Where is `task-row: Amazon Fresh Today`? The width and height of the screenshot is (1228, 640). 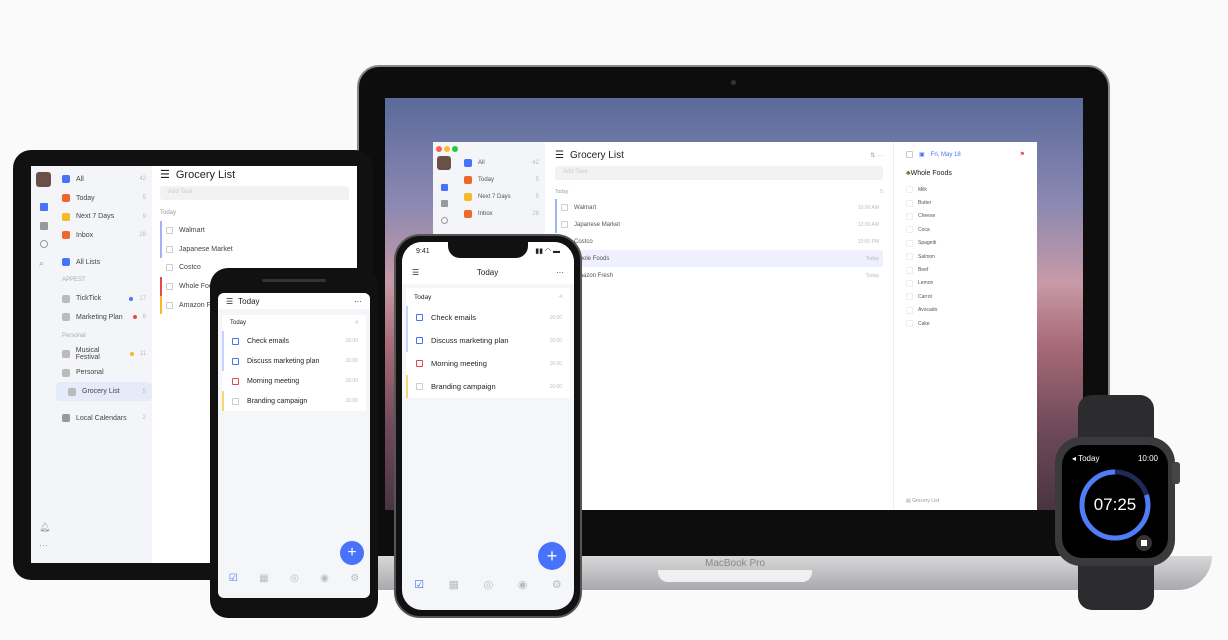 task-row: Amazon Fresh Today is located at coordinates (719, 275).